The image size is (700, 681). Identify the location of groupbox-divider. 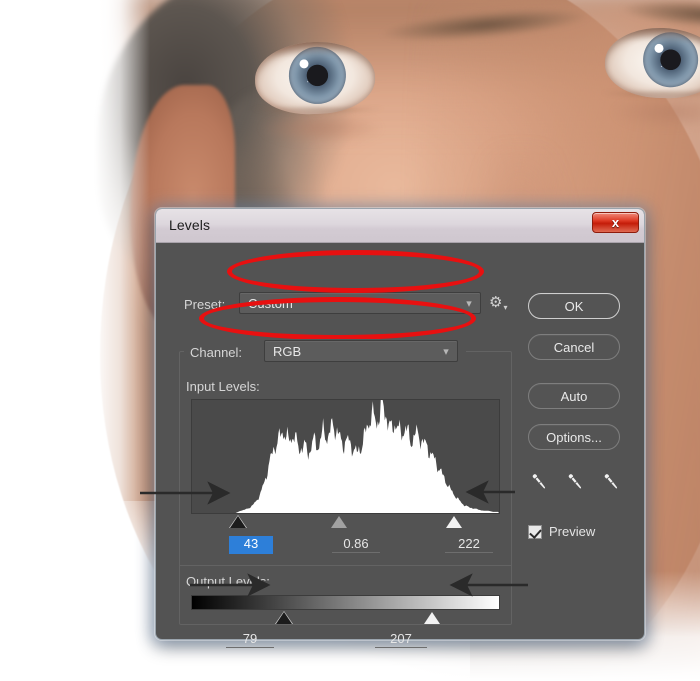
(345, 565).